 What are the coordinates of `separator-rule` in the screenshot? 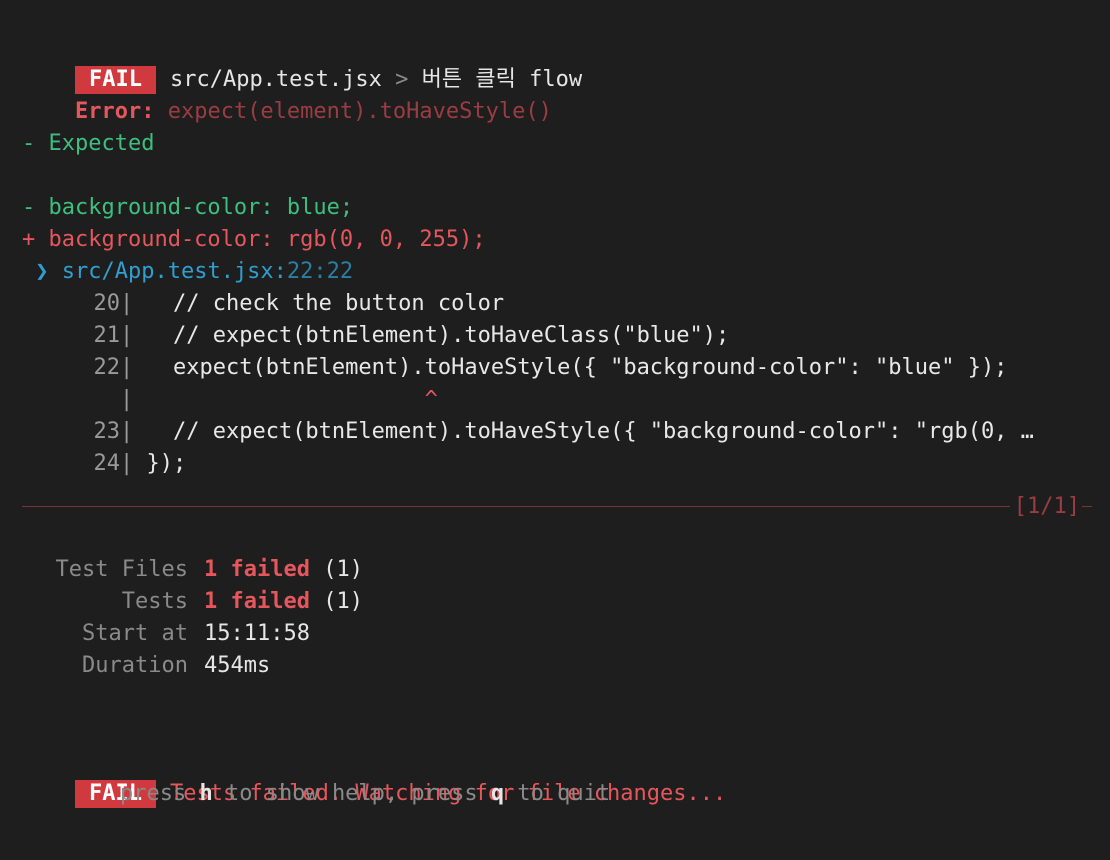 It's located at (516, 506).